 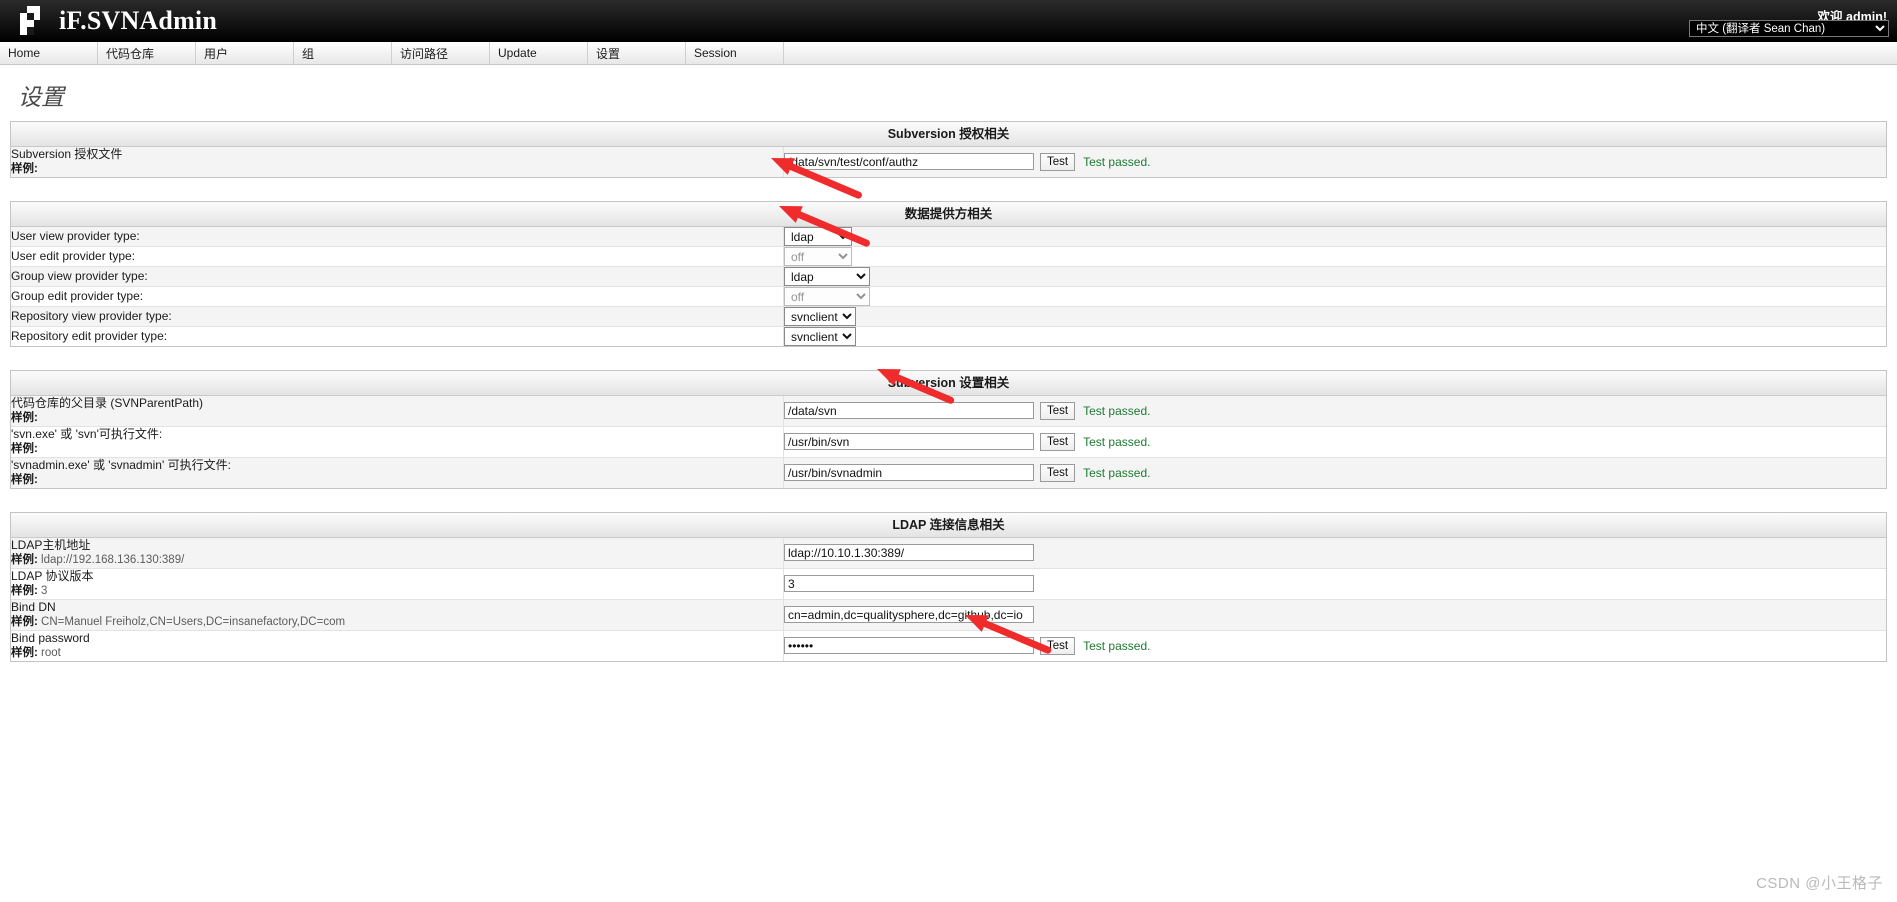 I want to click on setting-label-cell: Subversion 授权文件 样例:, so click(x=397, y=162).